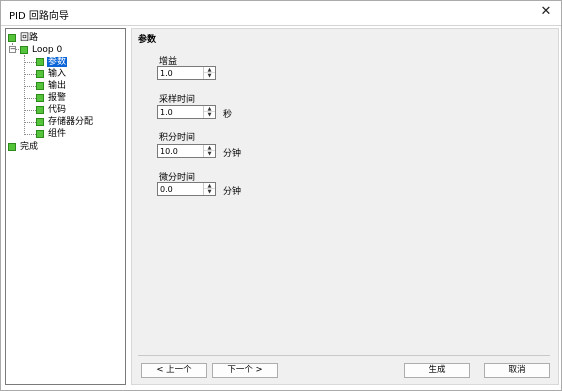  What do you see at coordinates (169, 151) in the screenshot?
I see `integral-time-value: 10.0` at bounding box center [169, 151].